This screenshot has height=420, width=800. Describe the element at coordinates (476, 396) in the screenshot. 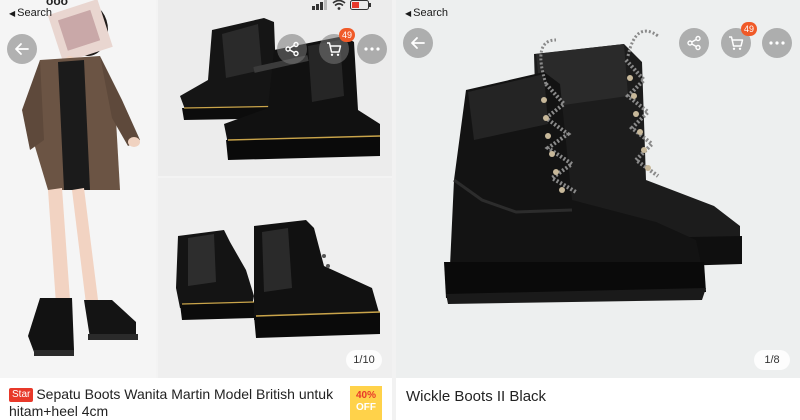

I see `product-title: Wickle Boots II Black` at that location.